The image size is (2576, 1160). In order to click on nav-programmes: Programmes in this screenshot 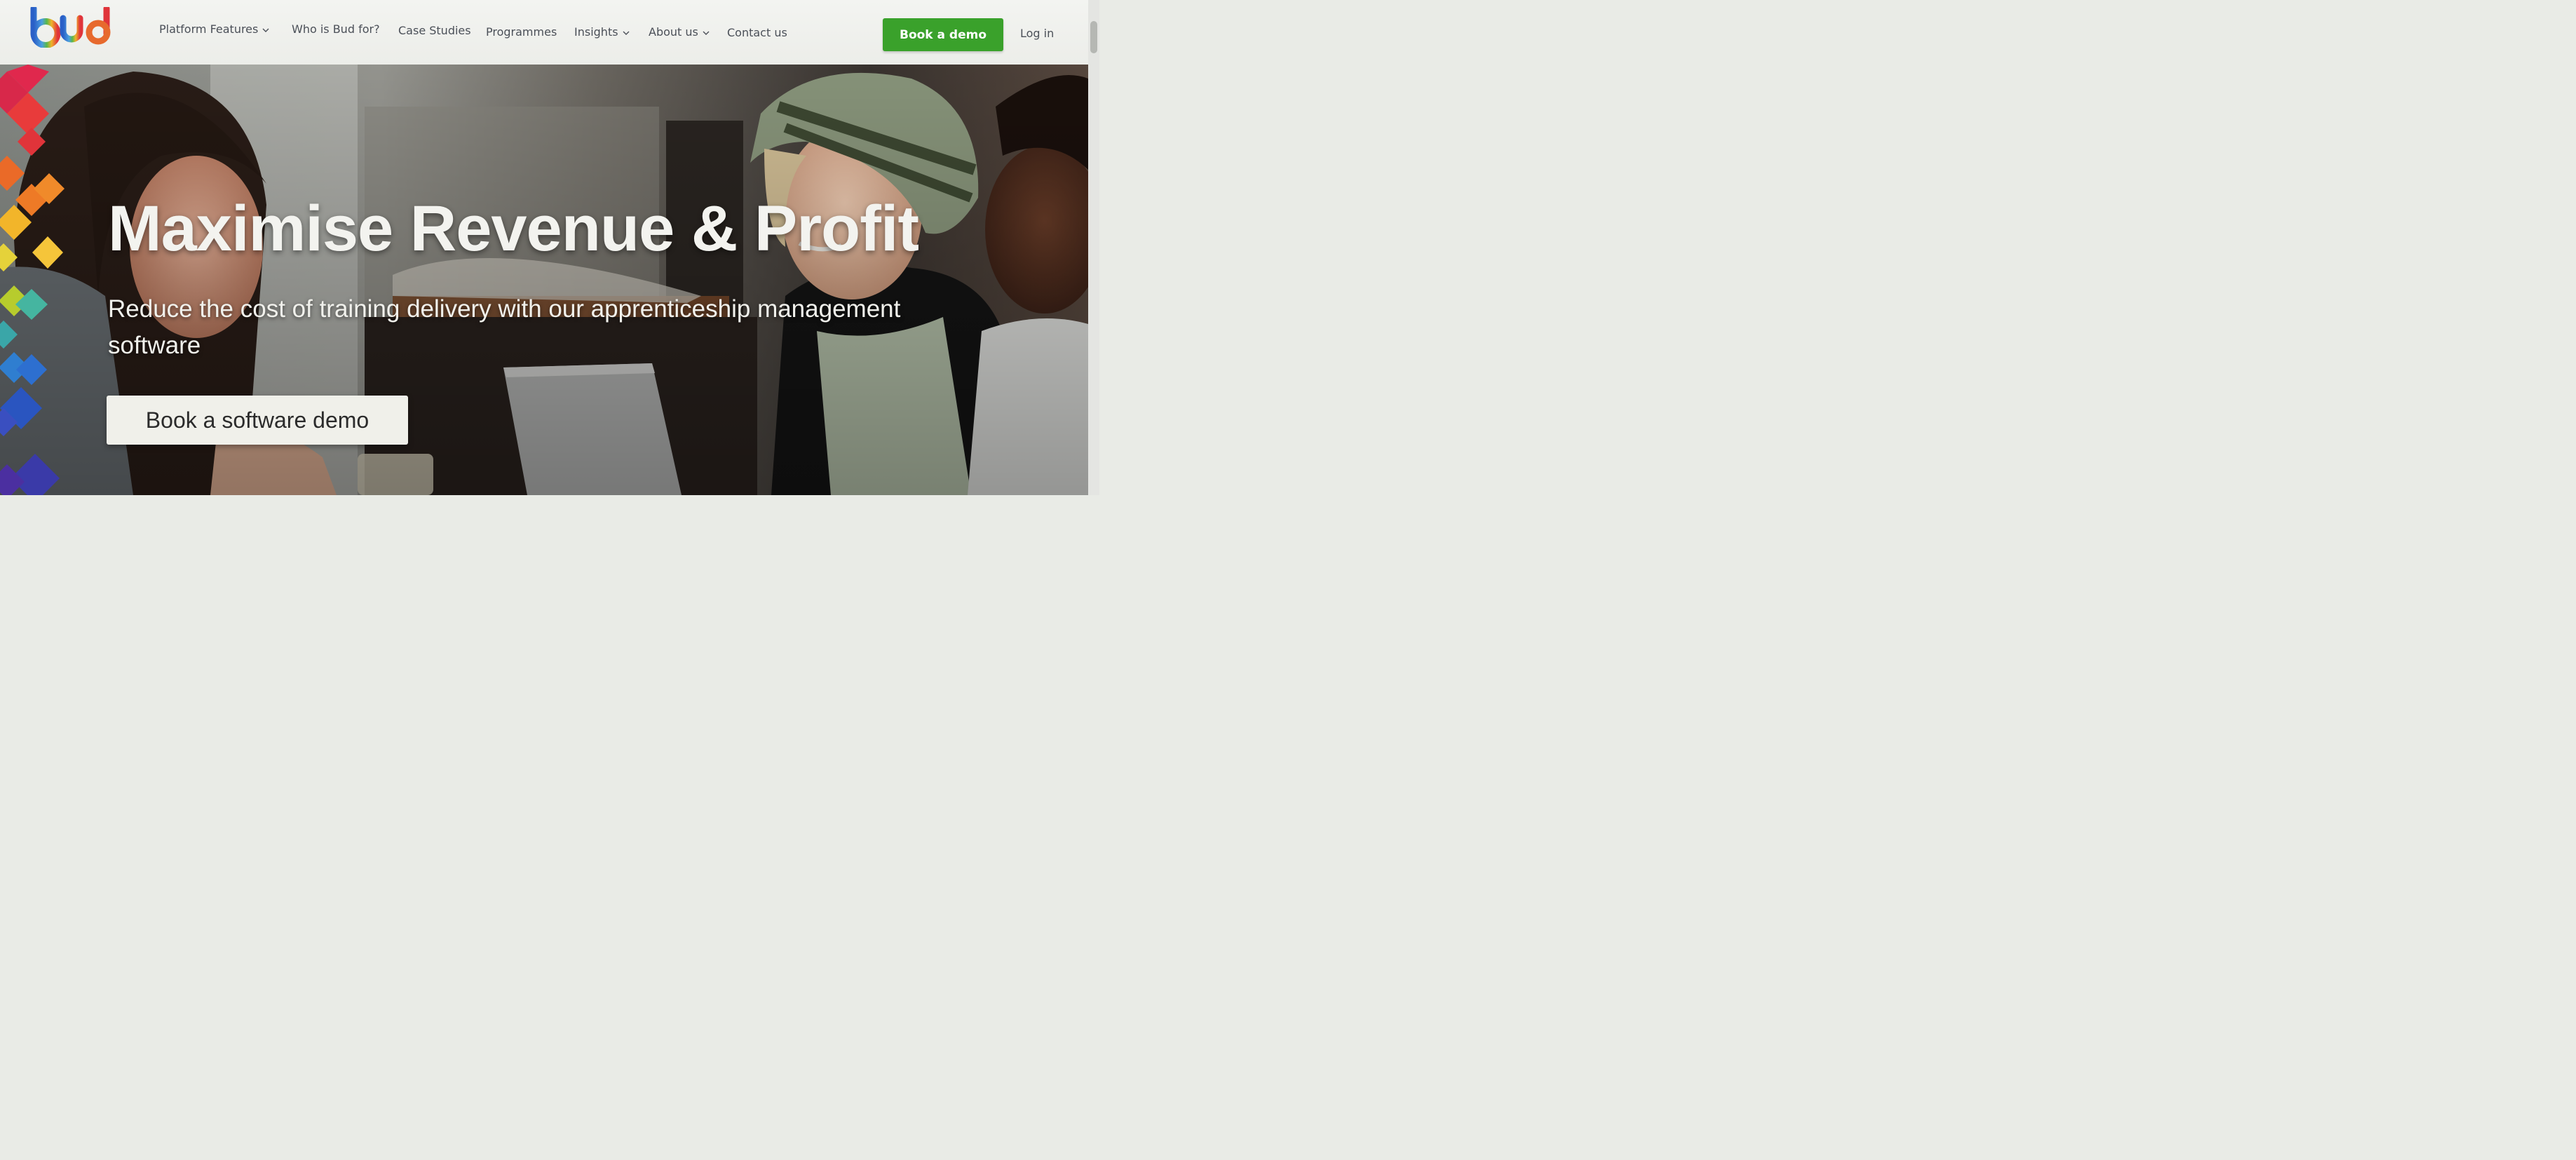, I will do `click(521, 32)`.